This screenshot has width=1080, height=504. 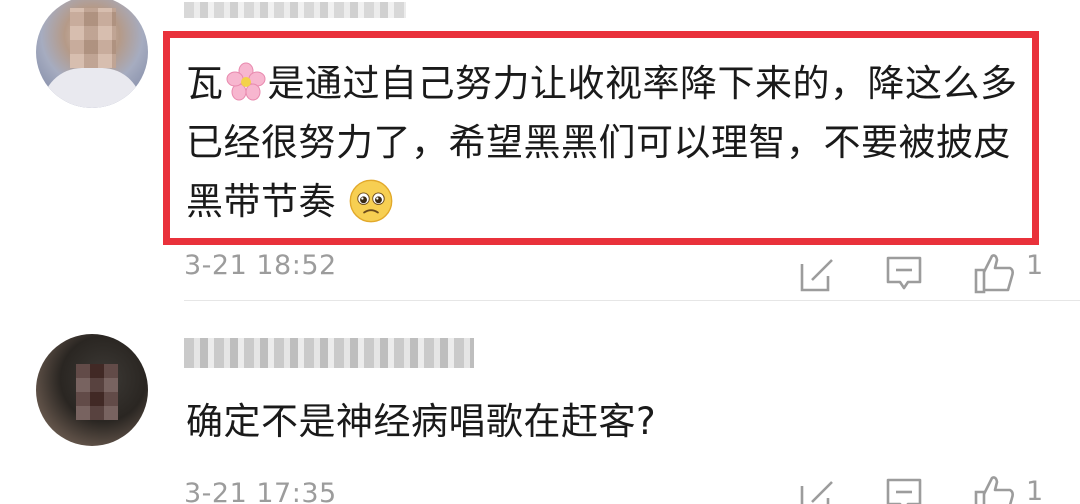 I want to click on comment-text: 确定不是神经病唱歌在赶客?, so click(x=421, y=421).